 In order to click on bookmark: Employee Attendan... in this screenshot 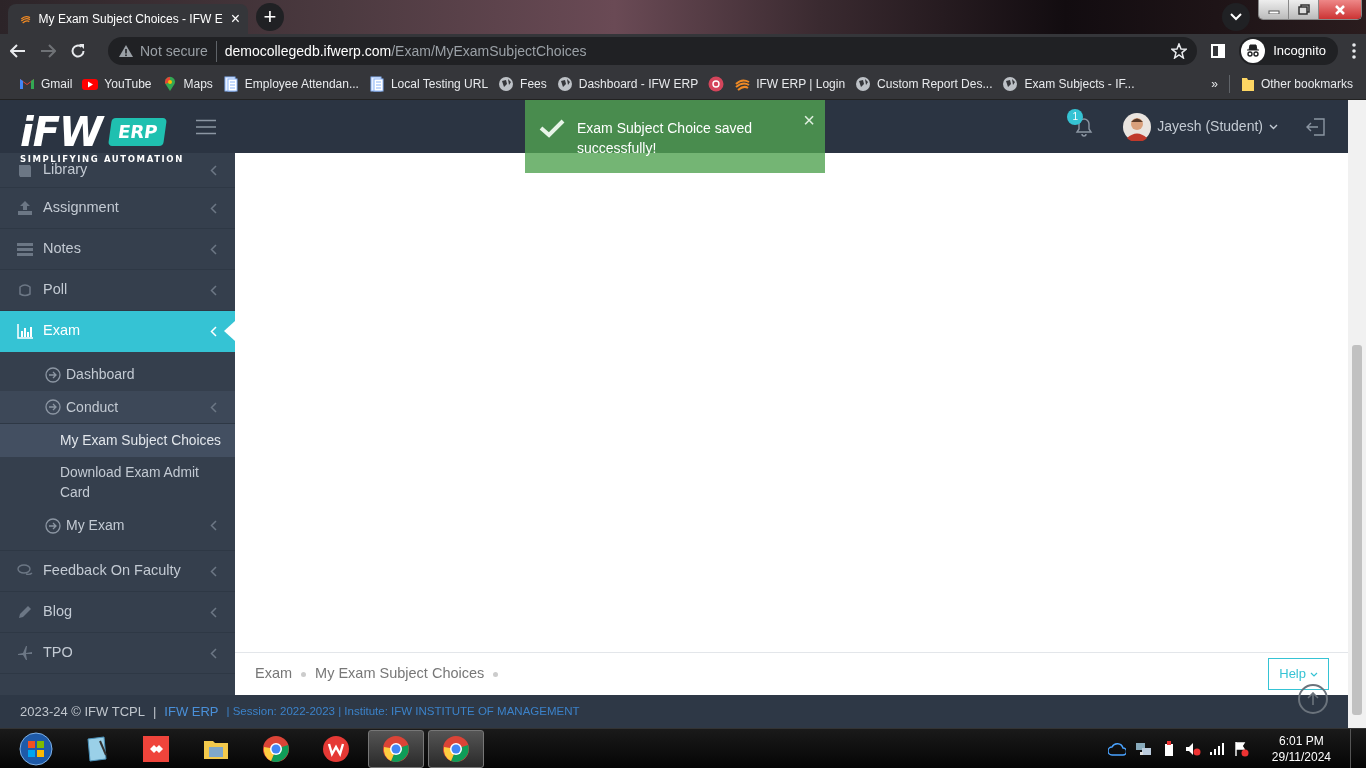, I will do `click(290, 83)`.